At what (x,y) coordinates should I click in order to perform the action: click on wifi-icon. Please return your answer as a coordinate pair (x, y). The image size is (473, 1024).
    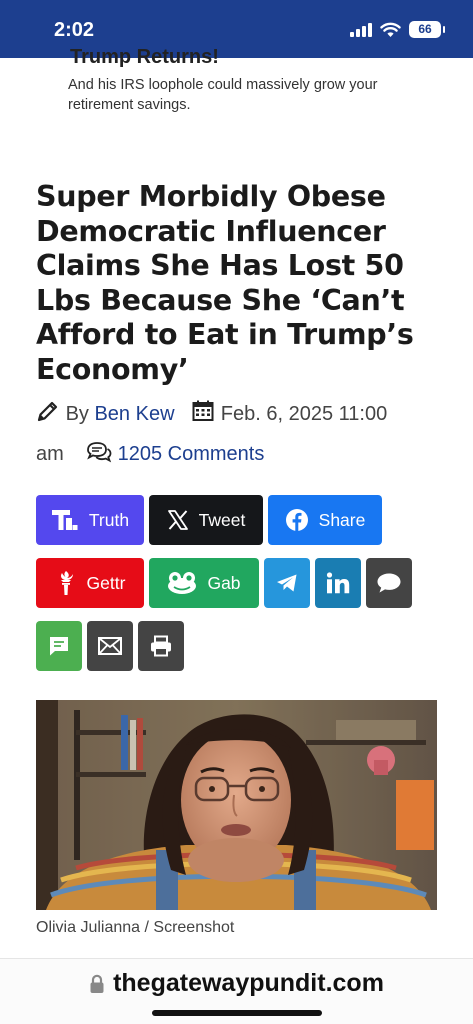
    Looking at the image, I should click on (390, 29).